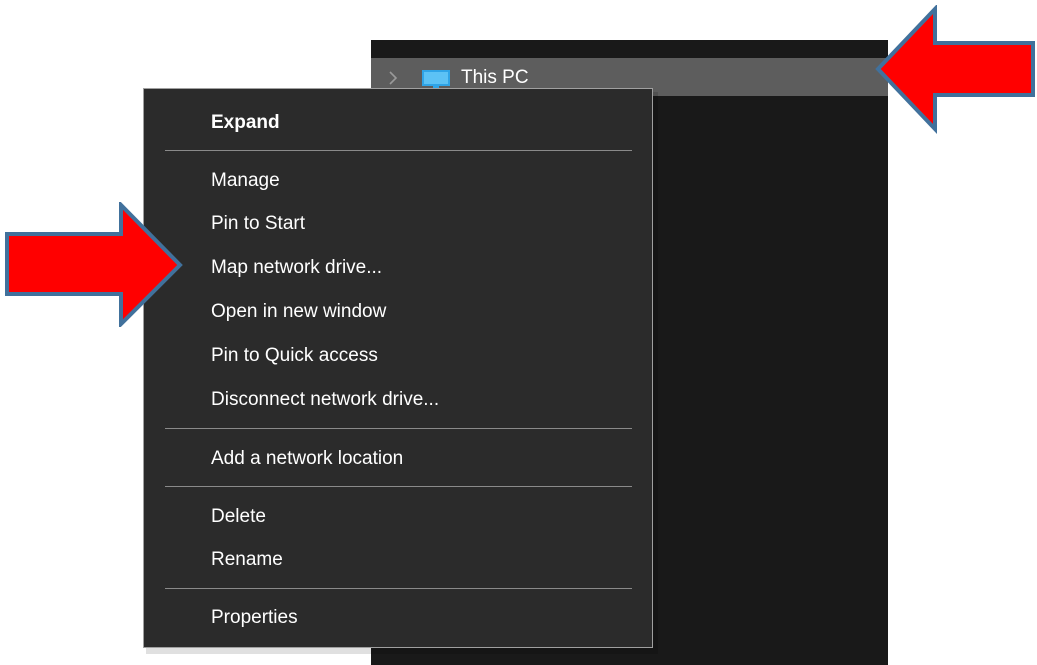 The height and width of the screenshot is (665, 1037). I want to click on chevron-right-icon, so click(393, 78).